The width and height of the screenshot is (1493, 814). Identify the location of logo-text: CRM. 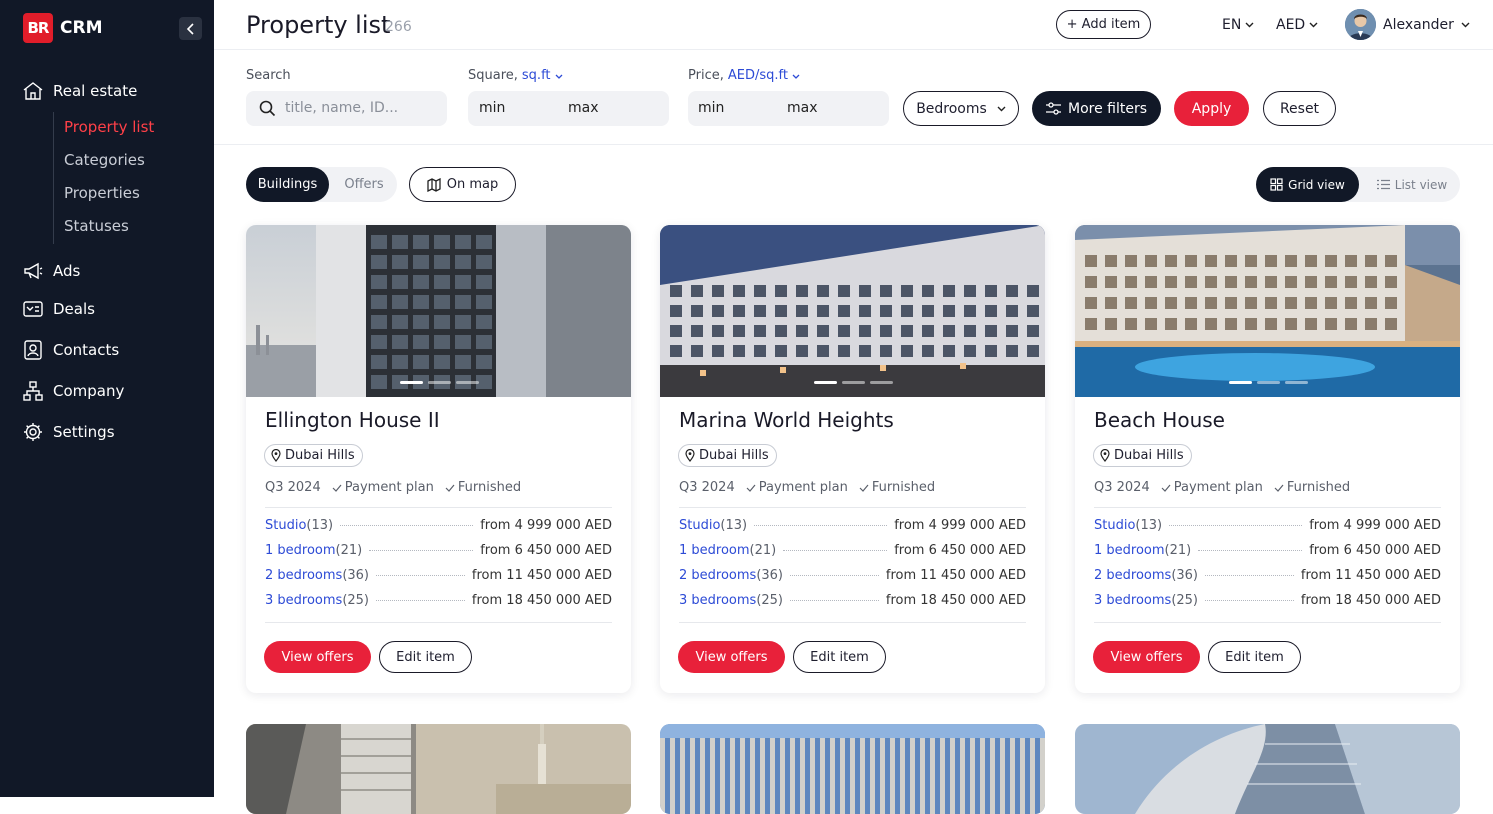
(81, 28).